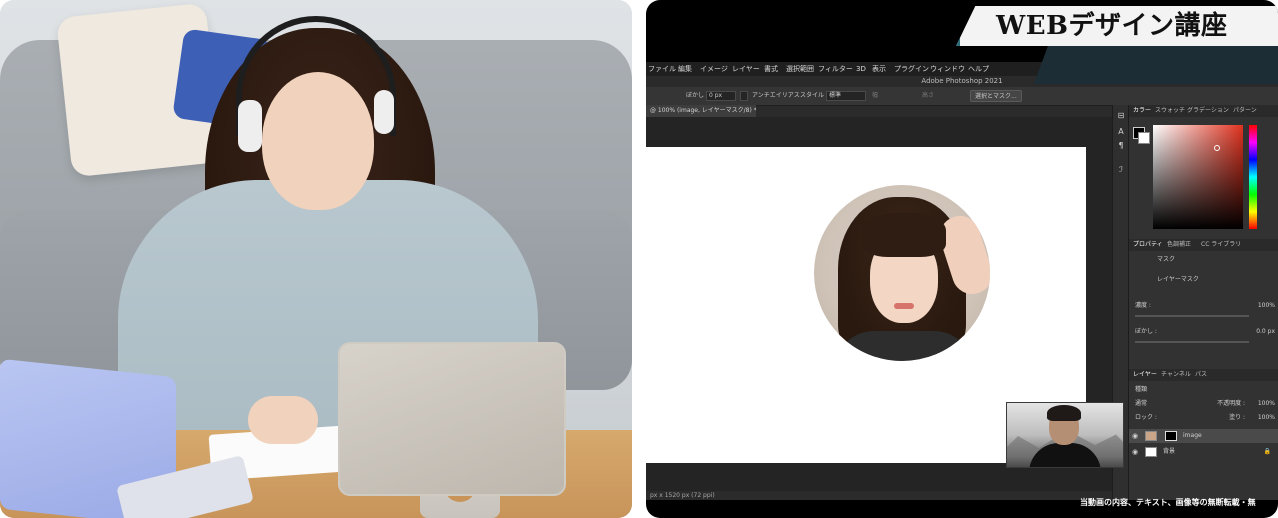 This screenshot has width=1278, height=518. What do you see at coordinates (1205, 332) in the screenshot?
I see `feather-row: ぼかし : 0.0 px` at bounding box center [1205, 332].